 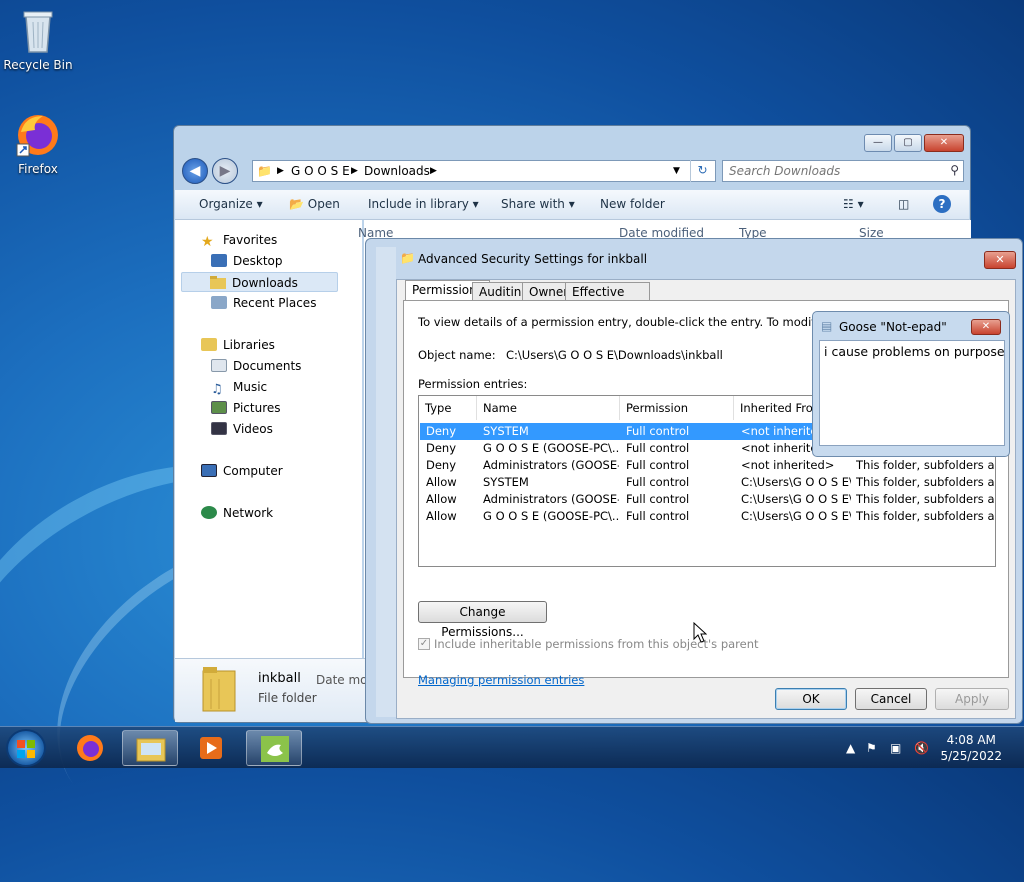 I want to click on header-type: Type, so click(x=448, y=408).